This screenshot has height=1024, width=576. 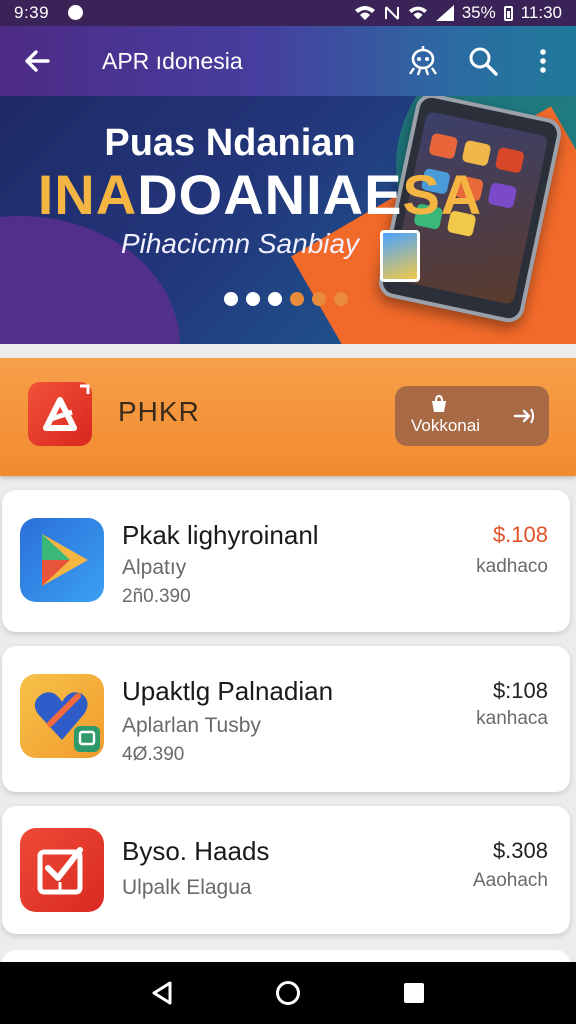 What do you see at coordinates (520, 850) in the screenshot?
I see `app-price: $.308` at bounding box center [520, 850].